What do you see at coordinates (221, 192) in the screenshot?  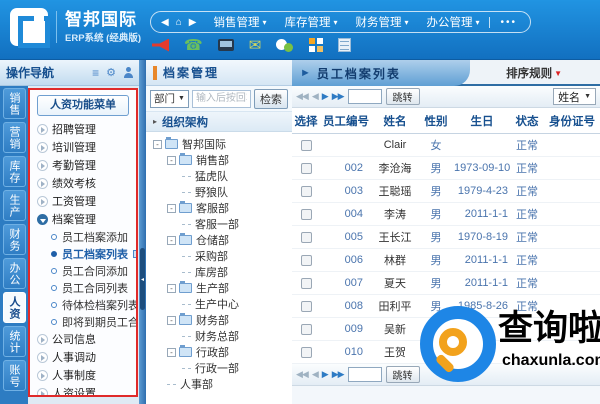 I see `tree-node: 野狼队` at bounding box center [221, 192].